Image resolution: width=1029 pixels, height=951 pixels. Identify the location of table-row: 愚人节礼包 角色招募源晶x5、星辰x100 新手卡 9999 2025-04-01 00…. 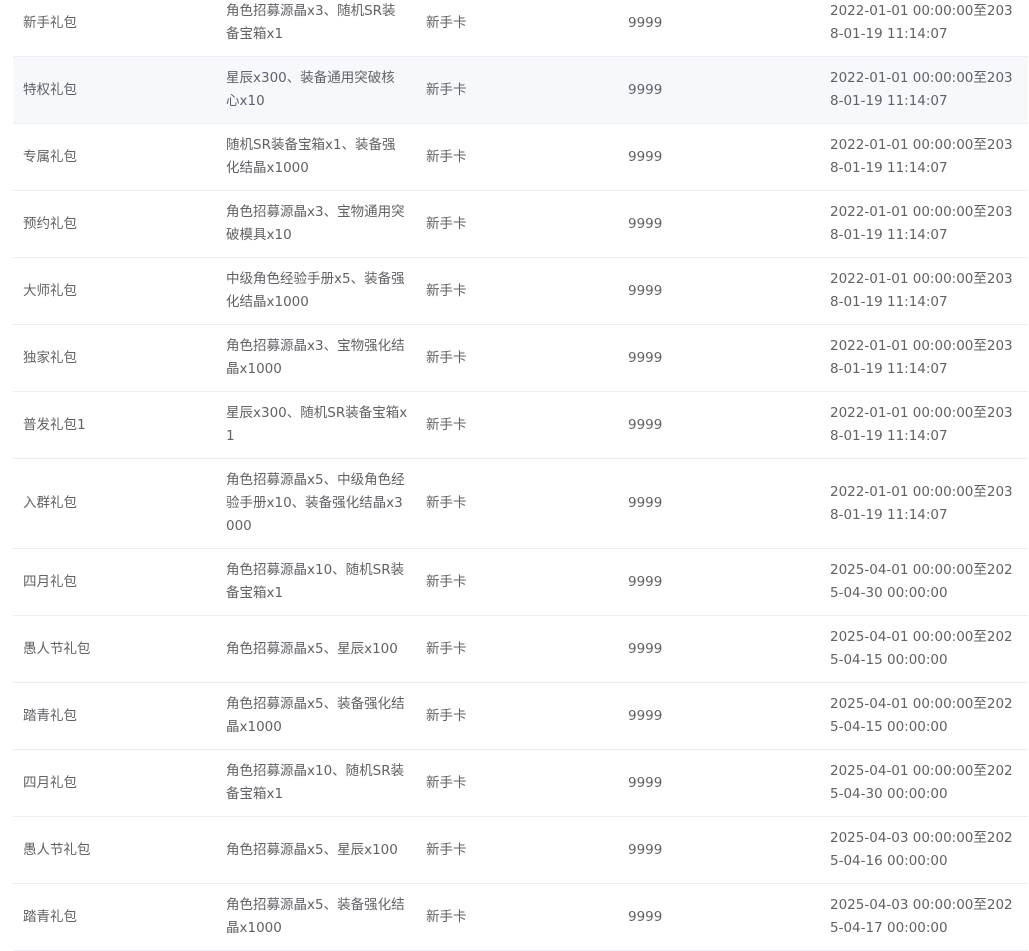
(520, 649).